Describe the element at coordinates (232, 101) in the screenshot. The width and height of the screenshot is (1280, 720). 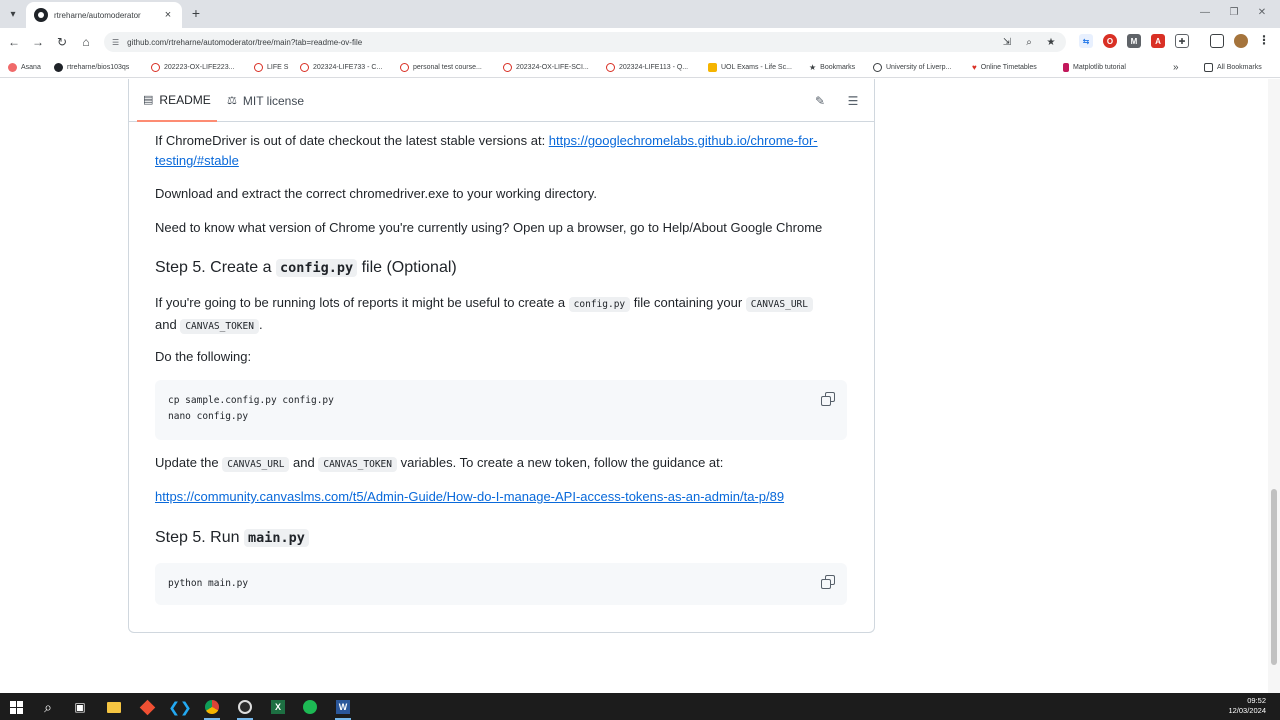
I see `law-scale-icon: ⚖` at that location.